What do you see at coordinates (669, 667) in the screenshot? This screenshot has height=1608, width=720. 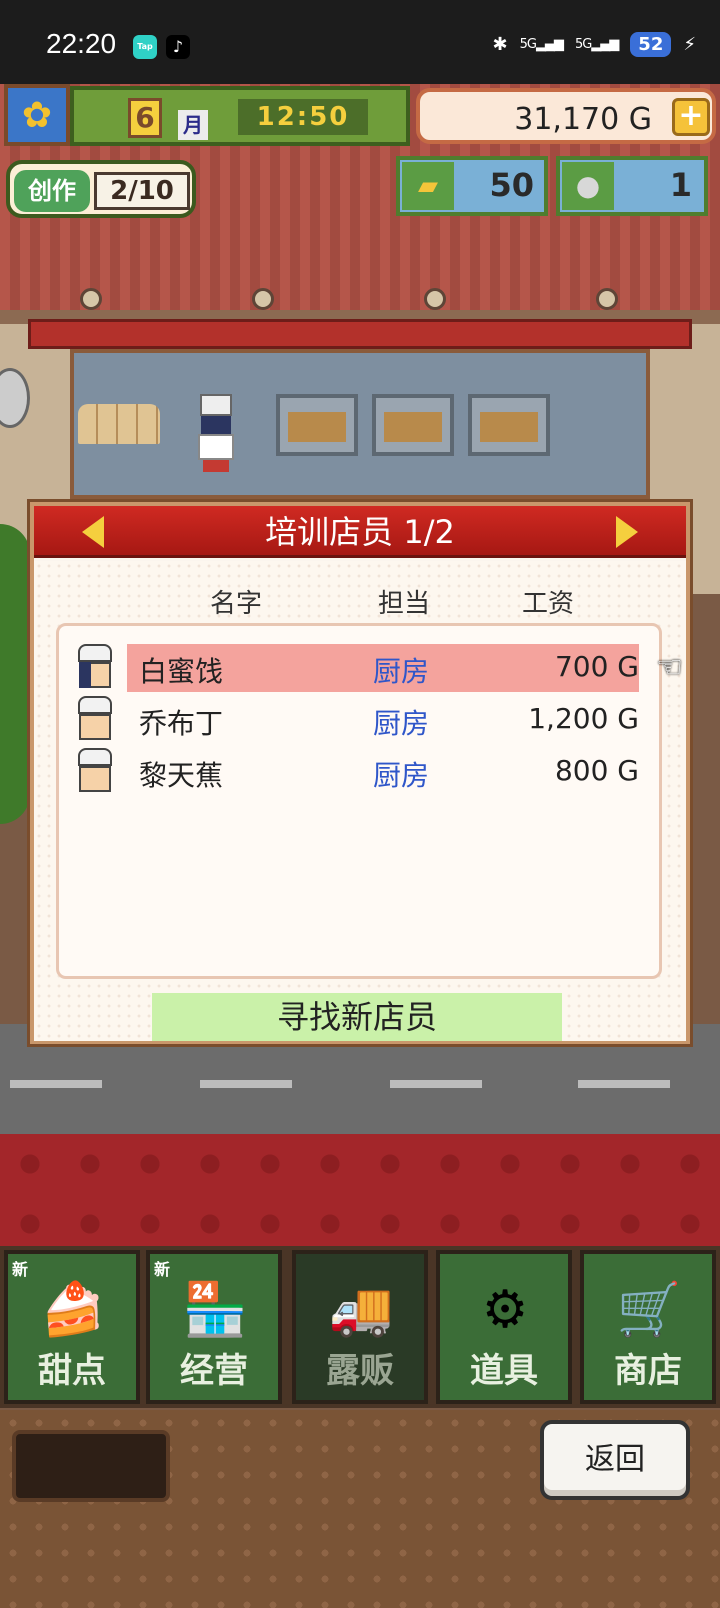 I see `pointing-hand-icon: ☜` at bounding box center [669, 667].